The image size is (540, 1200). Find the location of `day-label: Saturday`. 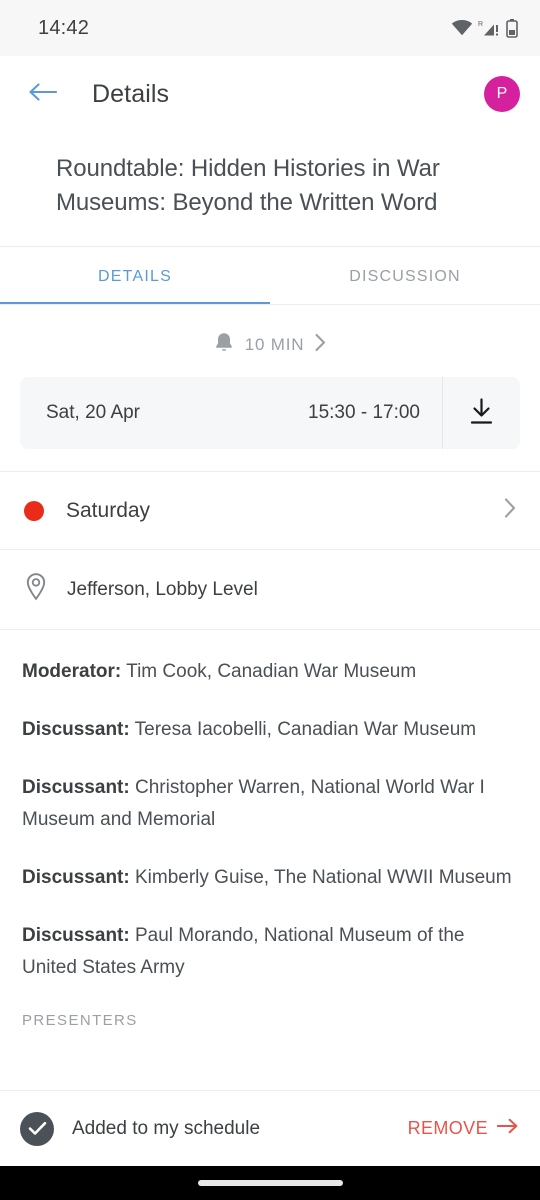

day-label: Saturday is located at coordinates (108, 510).